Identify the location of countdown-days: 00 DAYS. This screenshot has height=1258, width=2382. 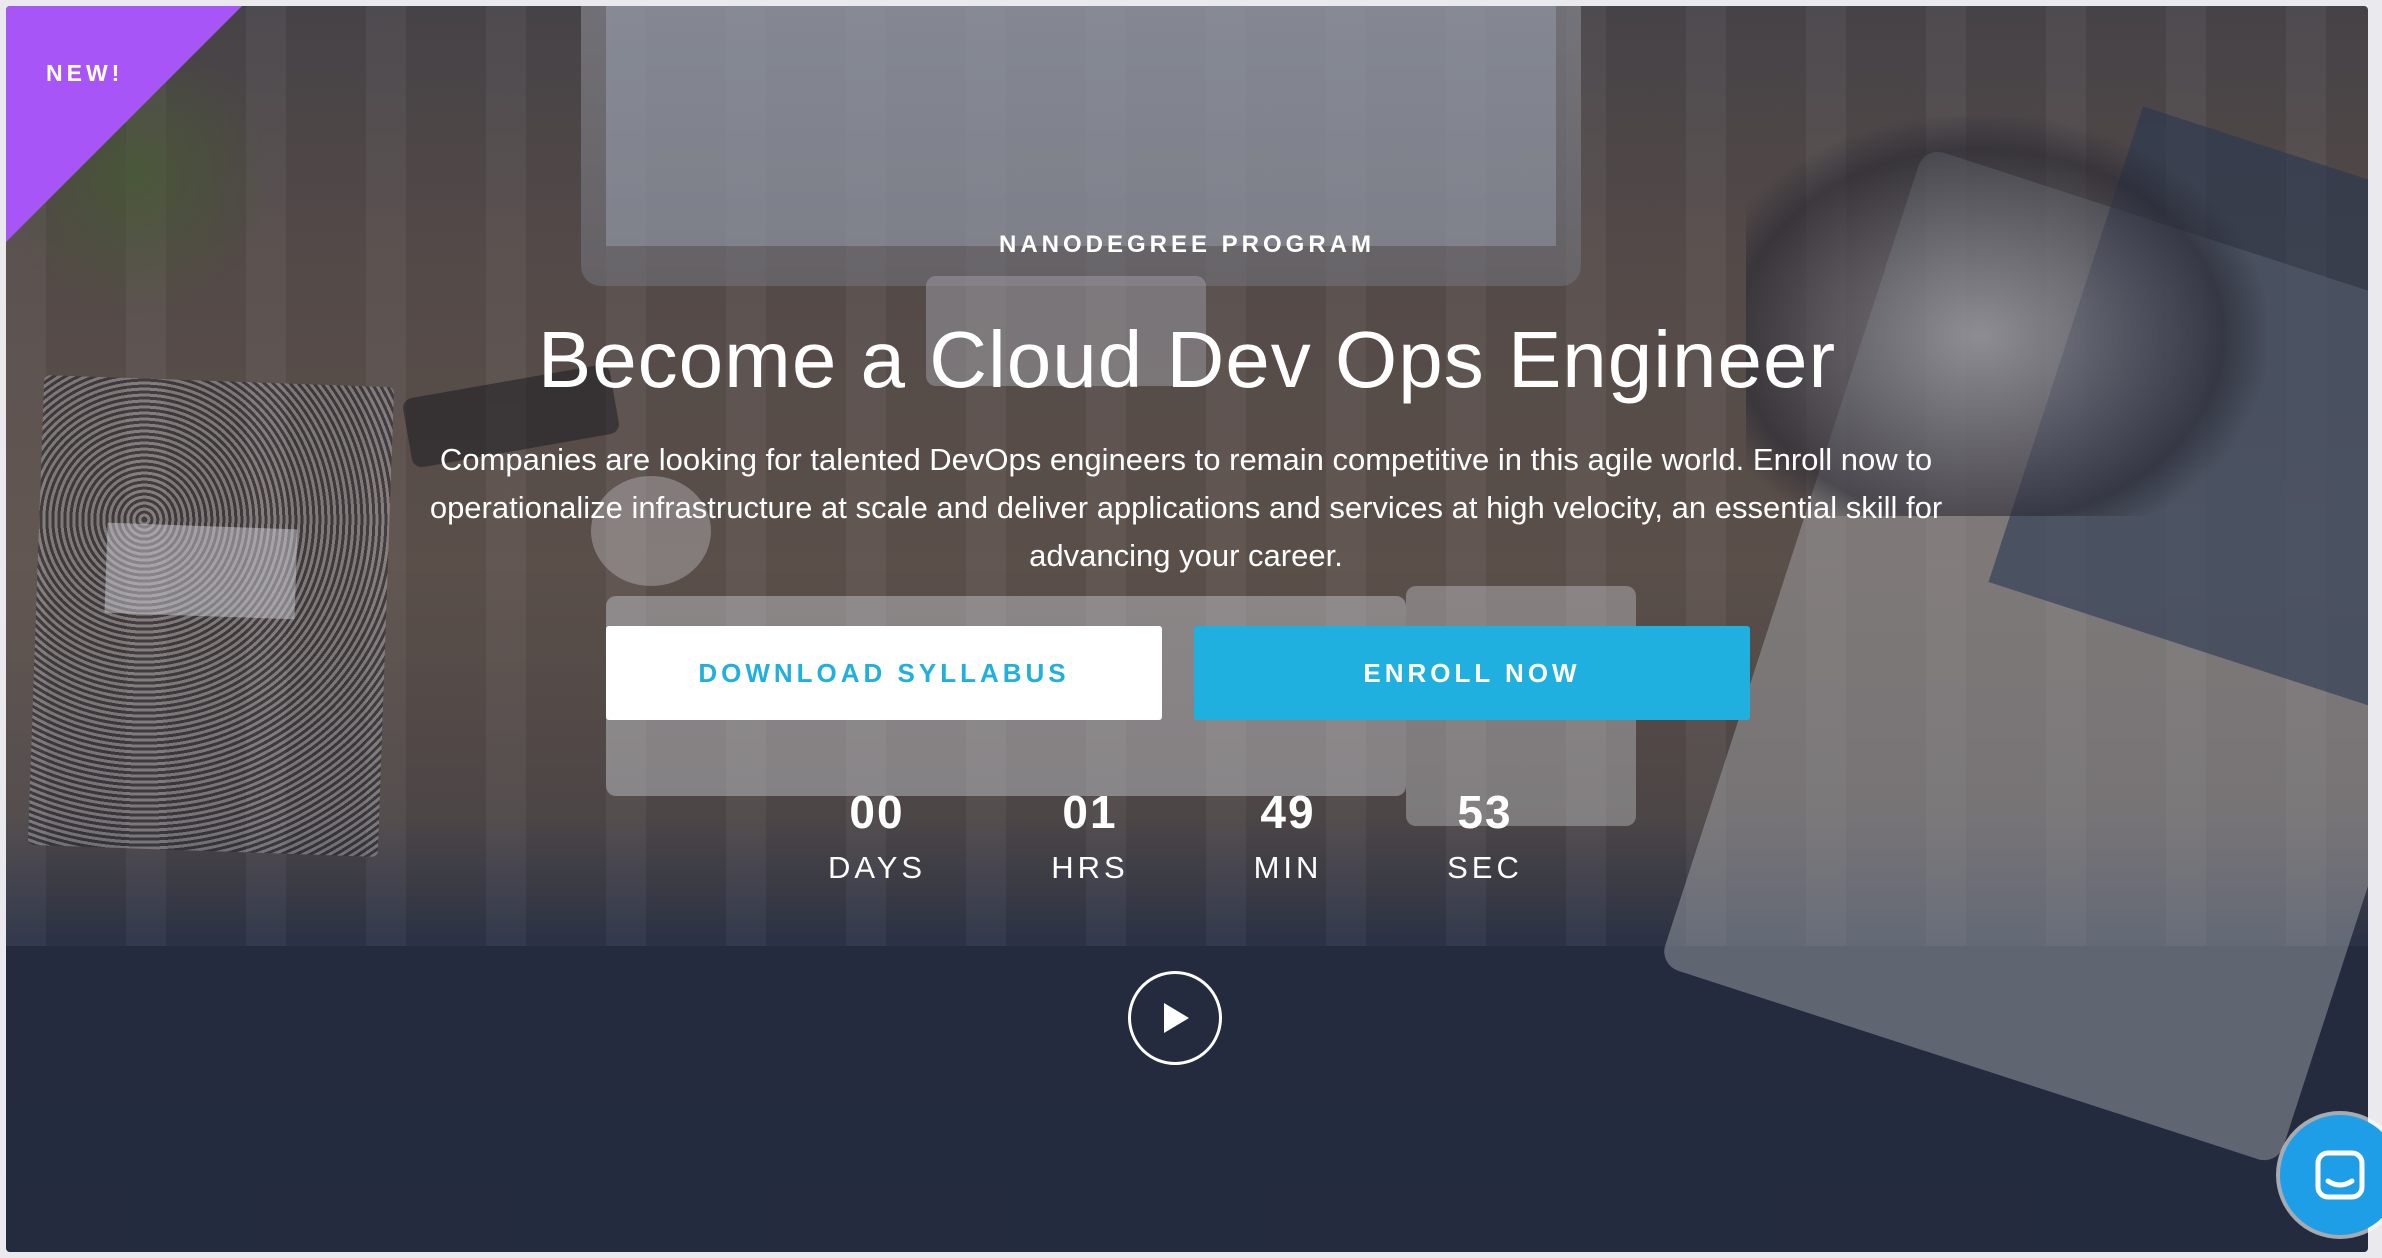
(877, 835).